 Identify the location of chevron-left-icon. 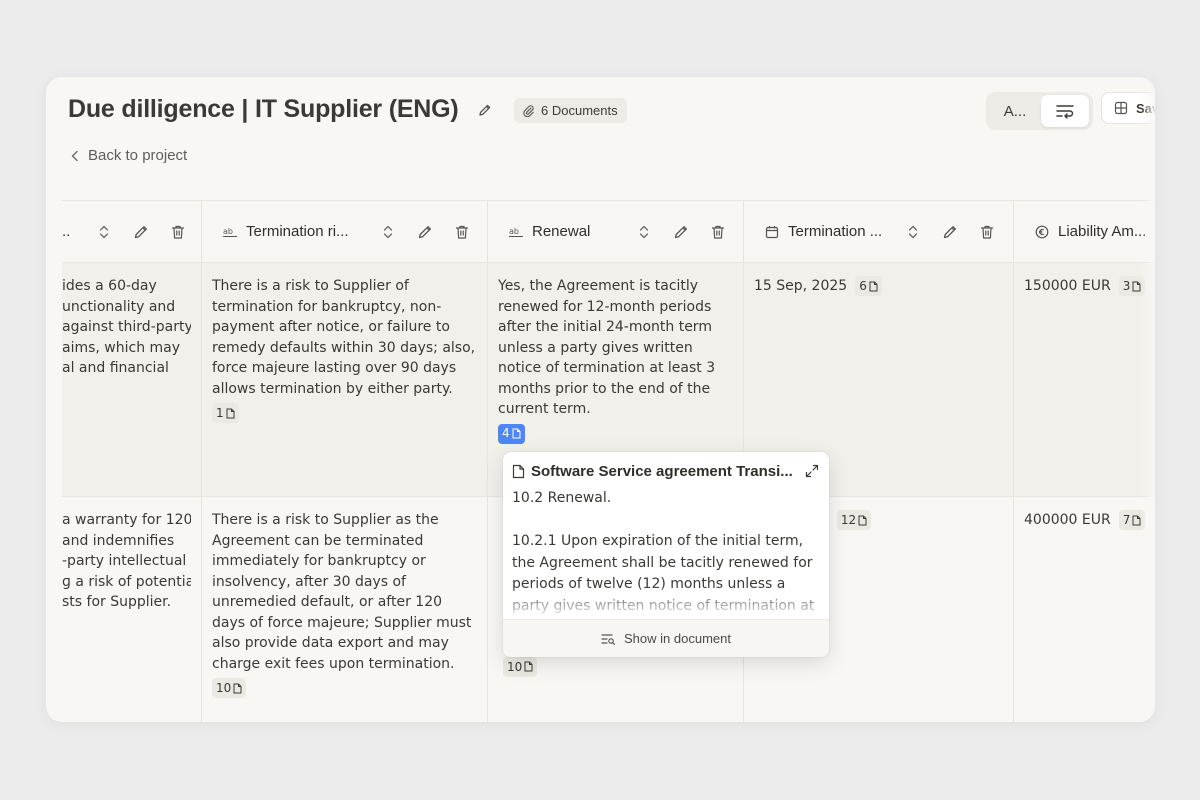
(75, 156).